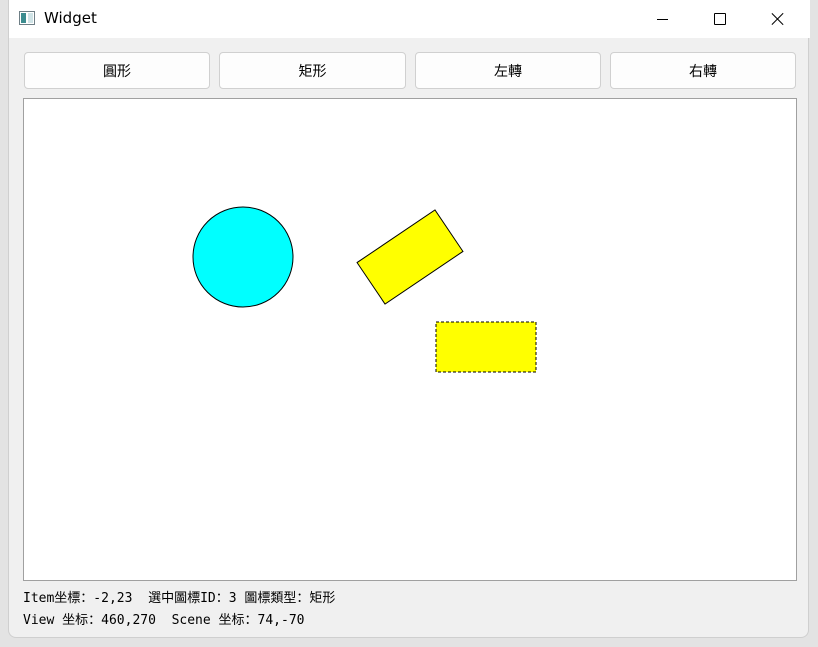 The image size is (818, 647). Describe the element at coordinates (117, 70) in the screenshot. I see `add-circle-button: 圓形` at that location.